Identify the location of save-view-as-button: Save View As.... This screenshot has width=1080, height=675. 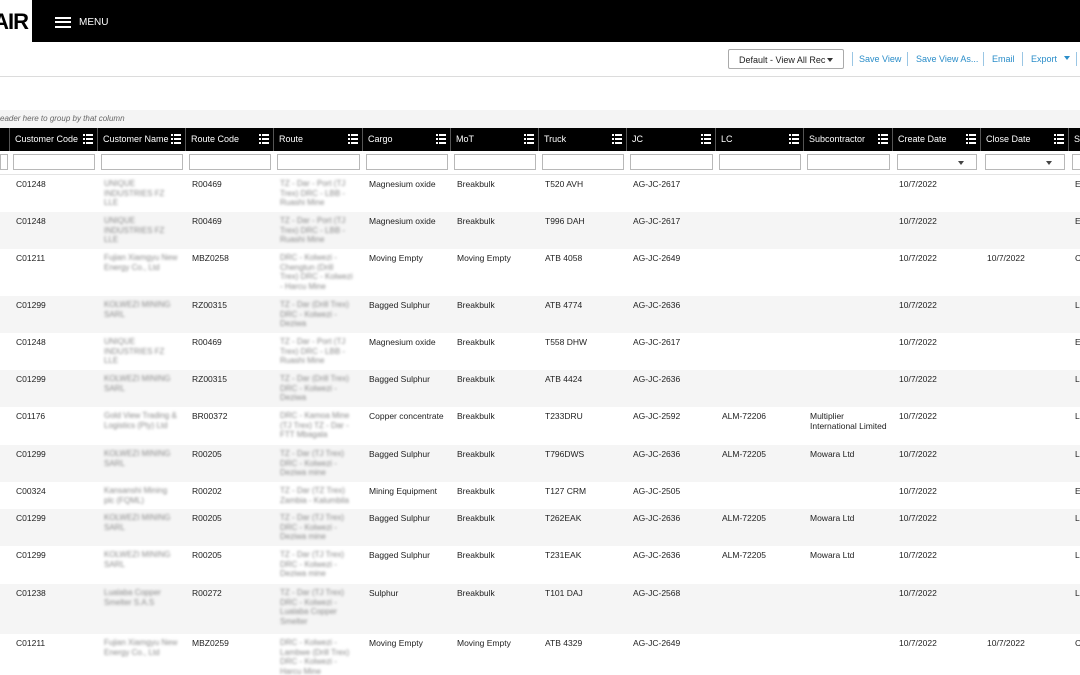
(947, 59).